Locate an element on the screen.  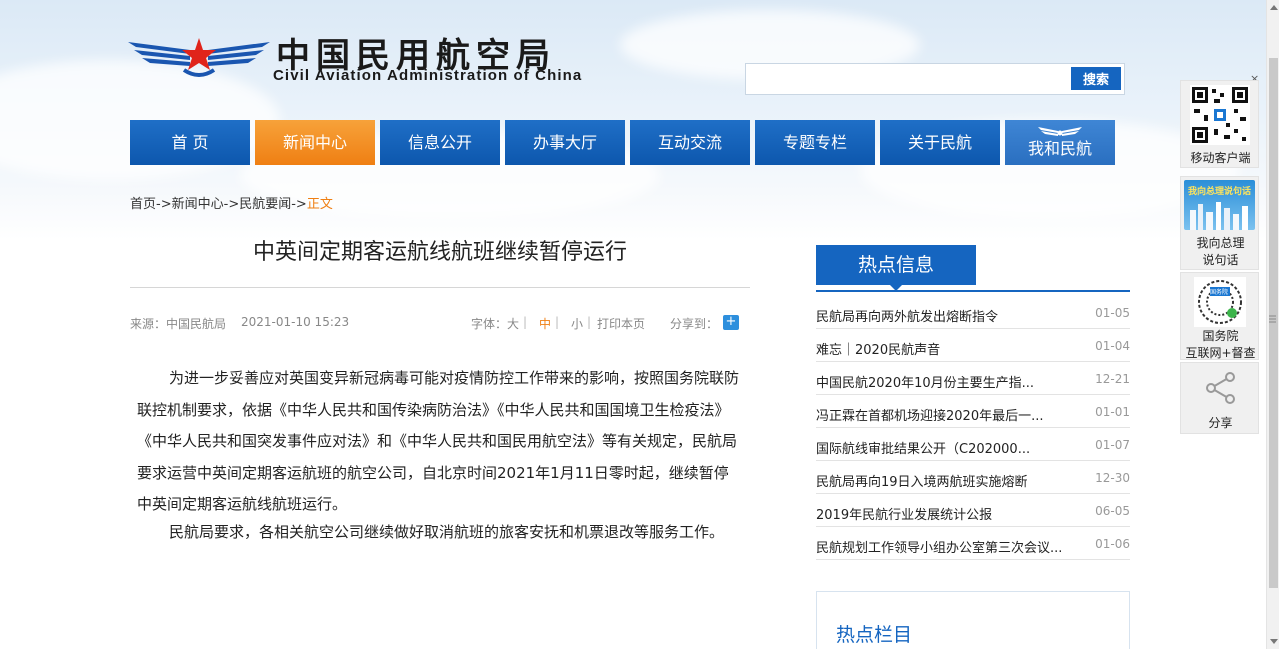
nav-item-about: 关于民航 is located at coordinates (940, 142).